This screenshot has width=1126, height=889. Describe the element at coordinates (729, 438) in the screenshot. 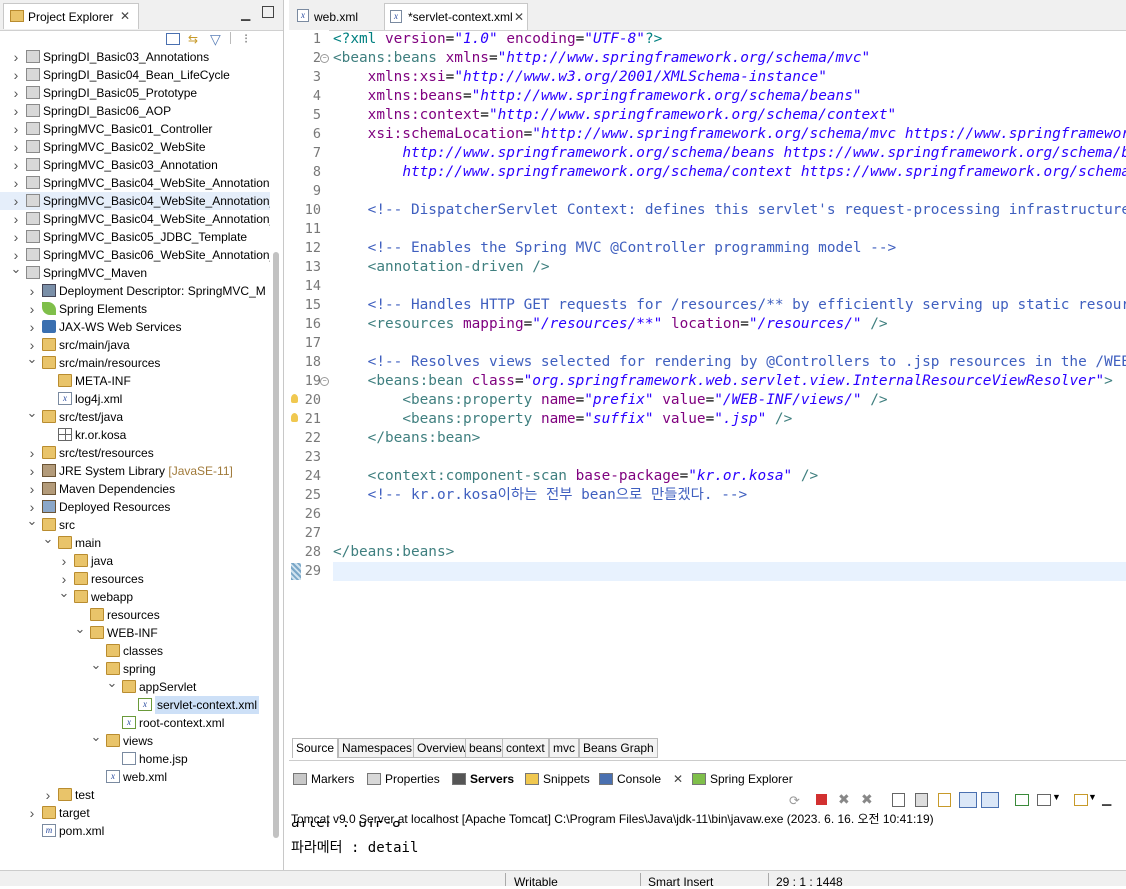

I see `code-line: </beans:bean>` at that location.